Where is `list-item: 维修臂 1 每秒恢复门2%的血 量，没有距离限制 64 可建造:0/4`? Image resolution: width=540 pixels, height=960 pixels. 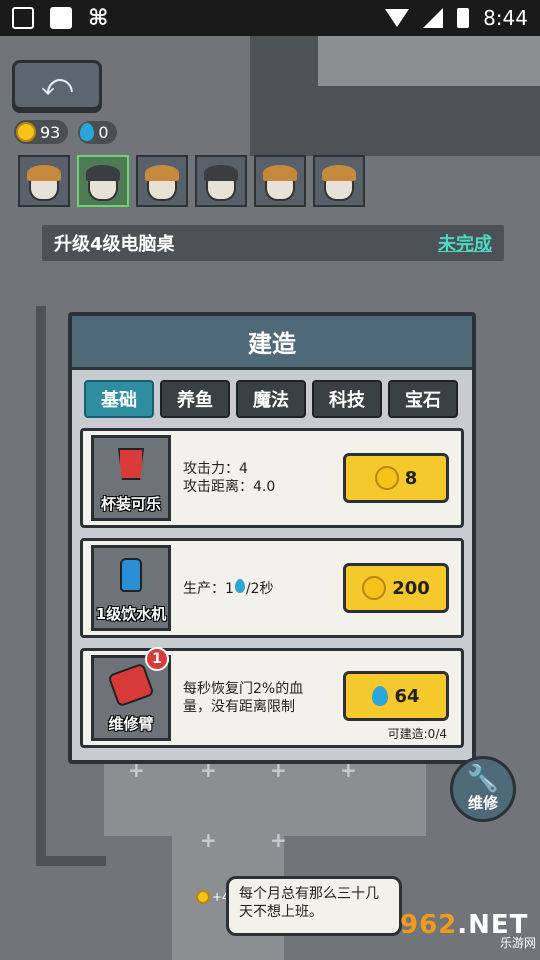 list-item: 维修臂 1 每秒恢复门2%的血 量，没有距离限制 64 可建造:0/4 is located at coordinates (272, 697).